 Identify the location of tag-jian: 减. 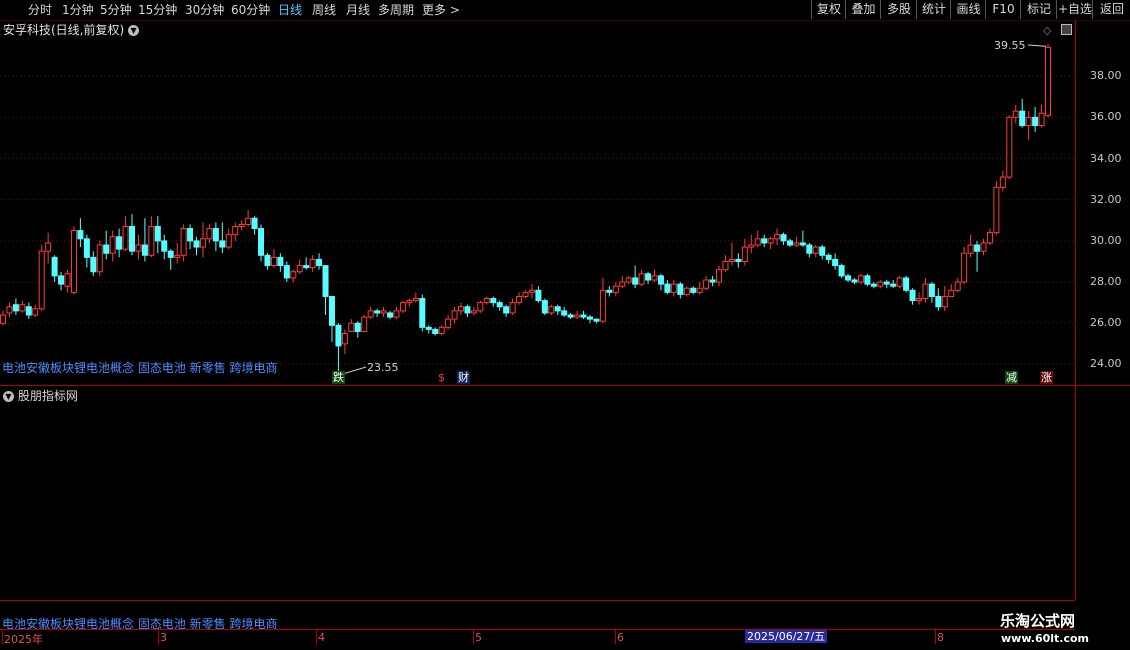
(1011, 377).